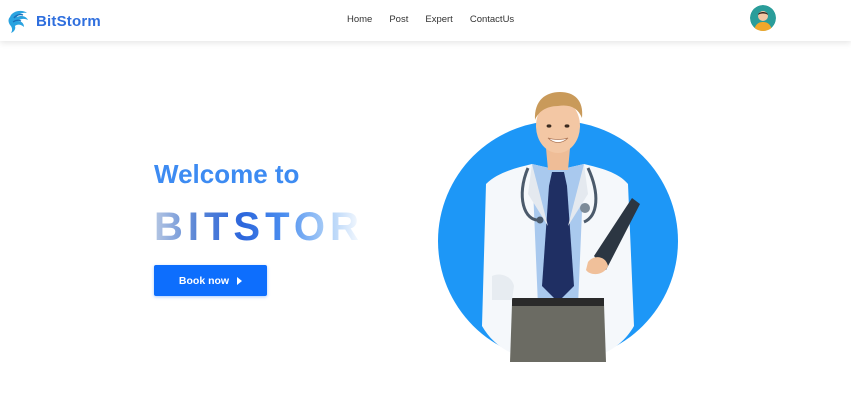  Describe the element at coordinates (398, 19) in the screenshot. I see `nav-item-post: Post` at that location.